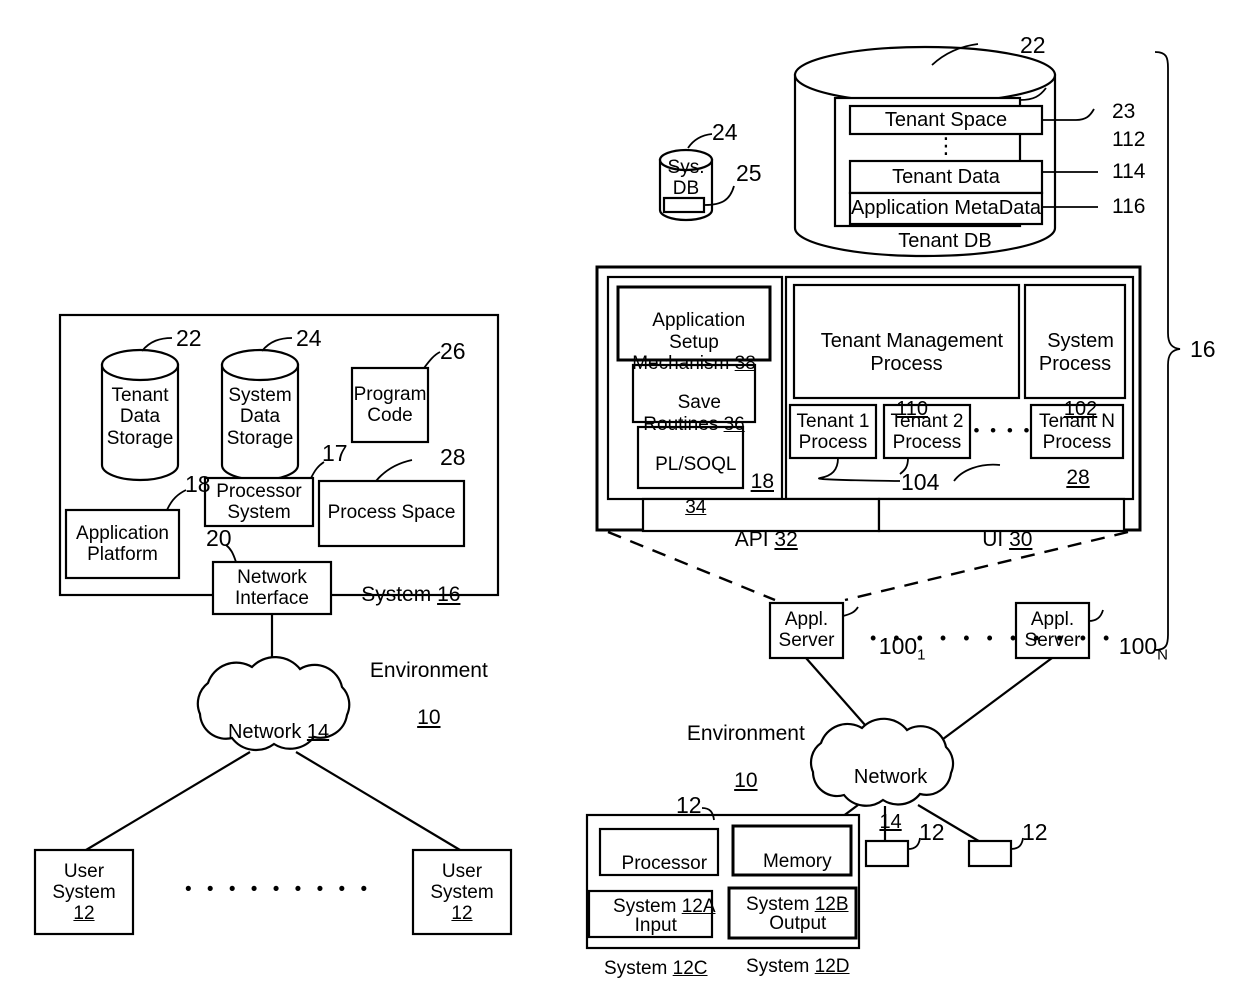 The width and height of the screenshot is (1240, 990). Describe the element at coordinates (84, 913) in the screenshot. I see `user-system-left-number: 12` at that location.